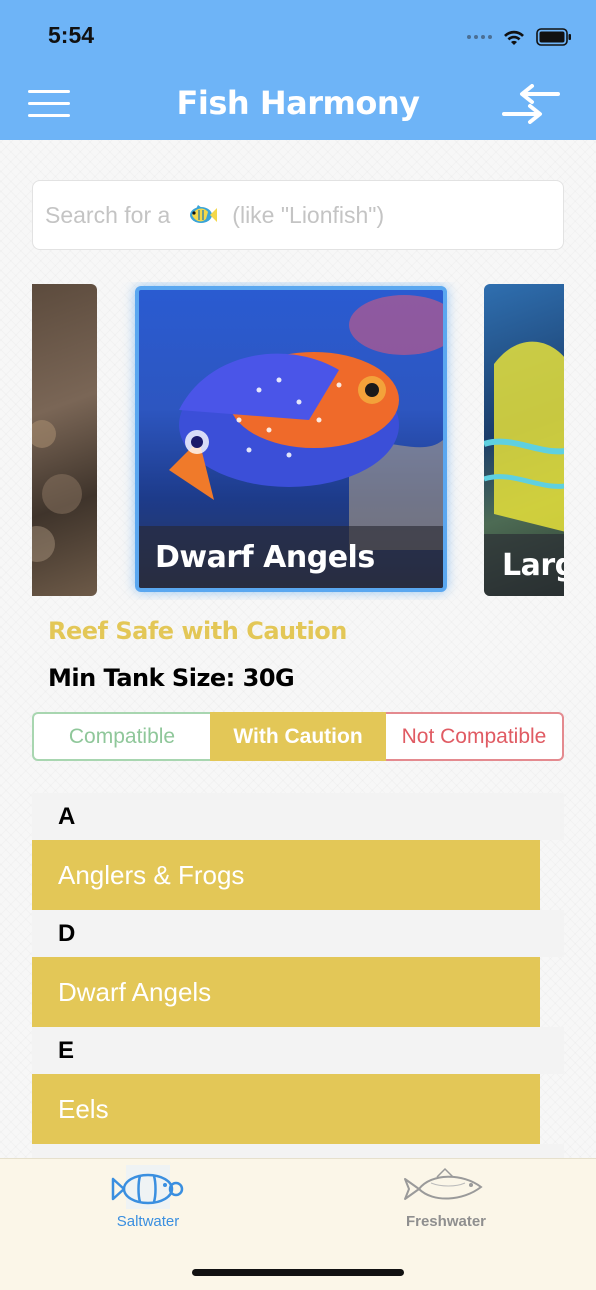 This screenshot has width=596, height=1290. Describe the element at coordinates (286, 992) in the screenshot. I see `list-item: Dwarf Angels` at that location.